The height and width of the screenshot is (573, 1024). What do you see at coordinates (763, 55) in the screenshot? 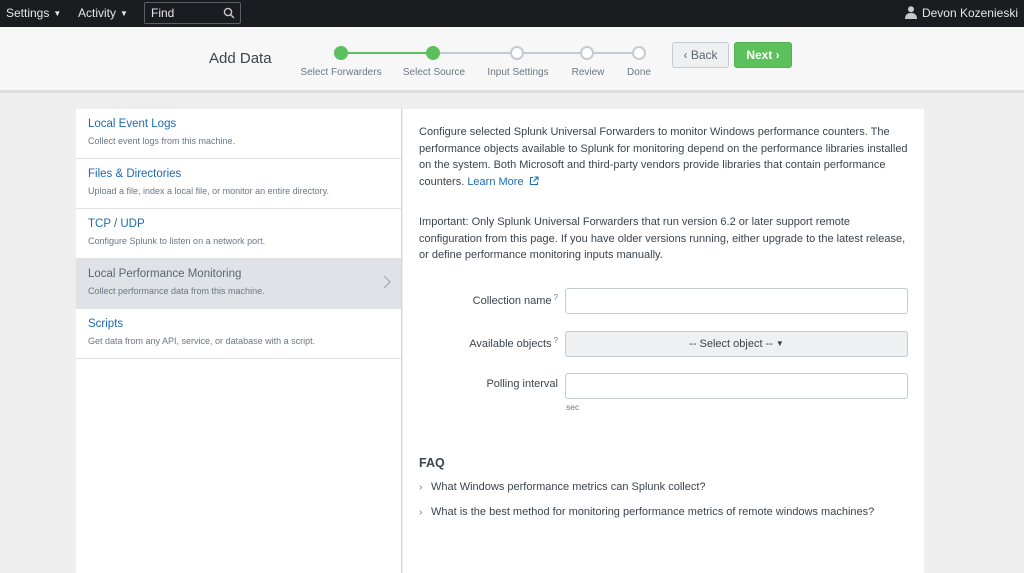
I see `next-button: Next ›` at bounding box center [763, 55].